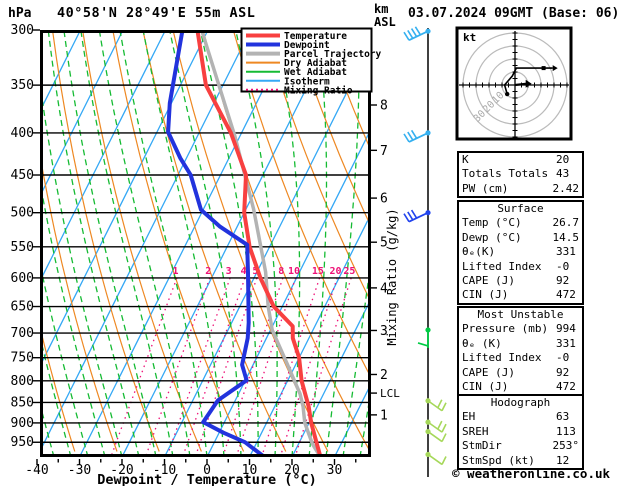 This screenshot has height=486, width=629. I want to click on indices-row: StmDir 253°, so click(520, 446).